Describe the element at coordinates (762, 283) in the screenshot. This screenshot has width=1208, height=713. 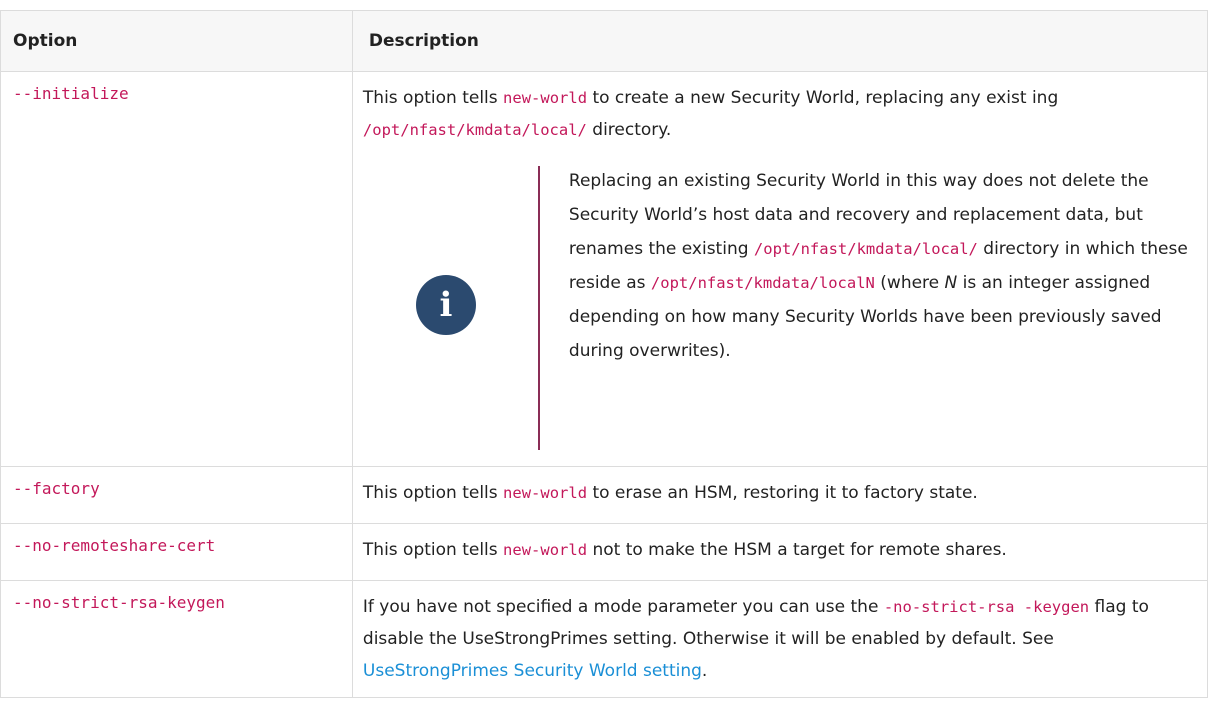
I see `directory-path: /opt/nfast/kmdata/localN` at that location.